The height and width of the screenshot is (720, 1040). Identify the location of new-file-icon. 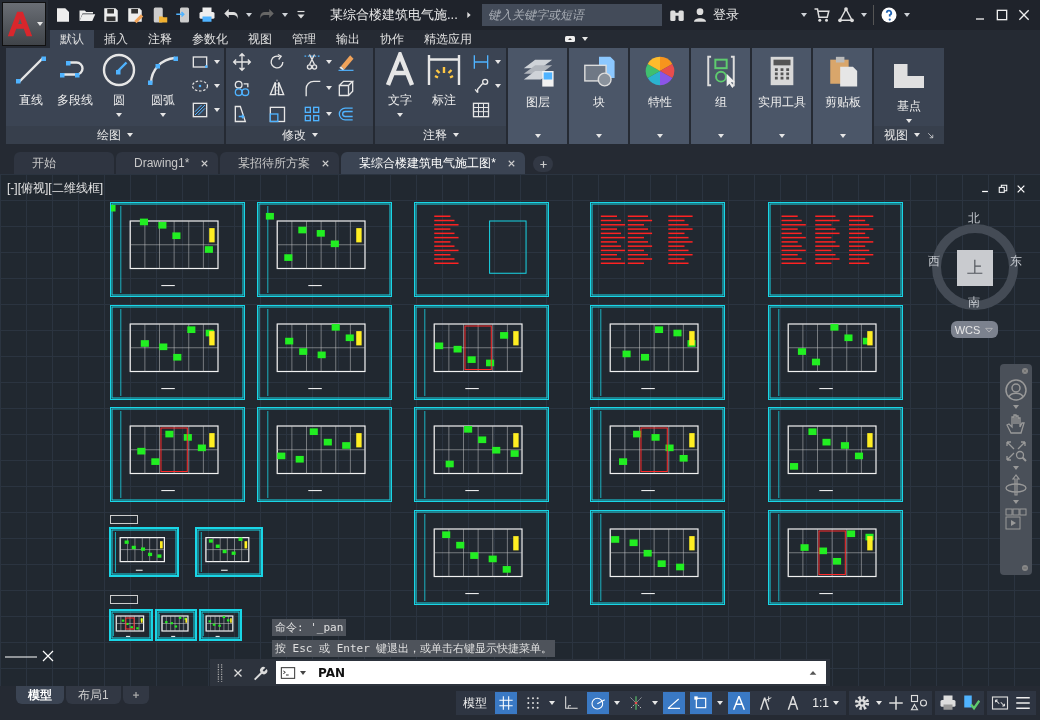
(63, 15).